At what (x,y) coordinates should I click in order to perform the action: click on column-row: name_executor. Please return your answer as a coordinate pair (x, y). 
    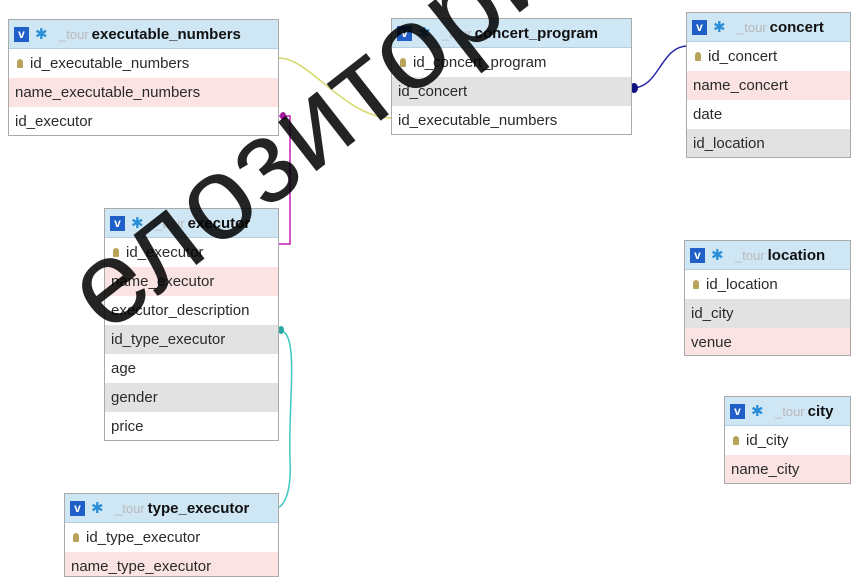
    Looking at the image, I should click on (191, 281).